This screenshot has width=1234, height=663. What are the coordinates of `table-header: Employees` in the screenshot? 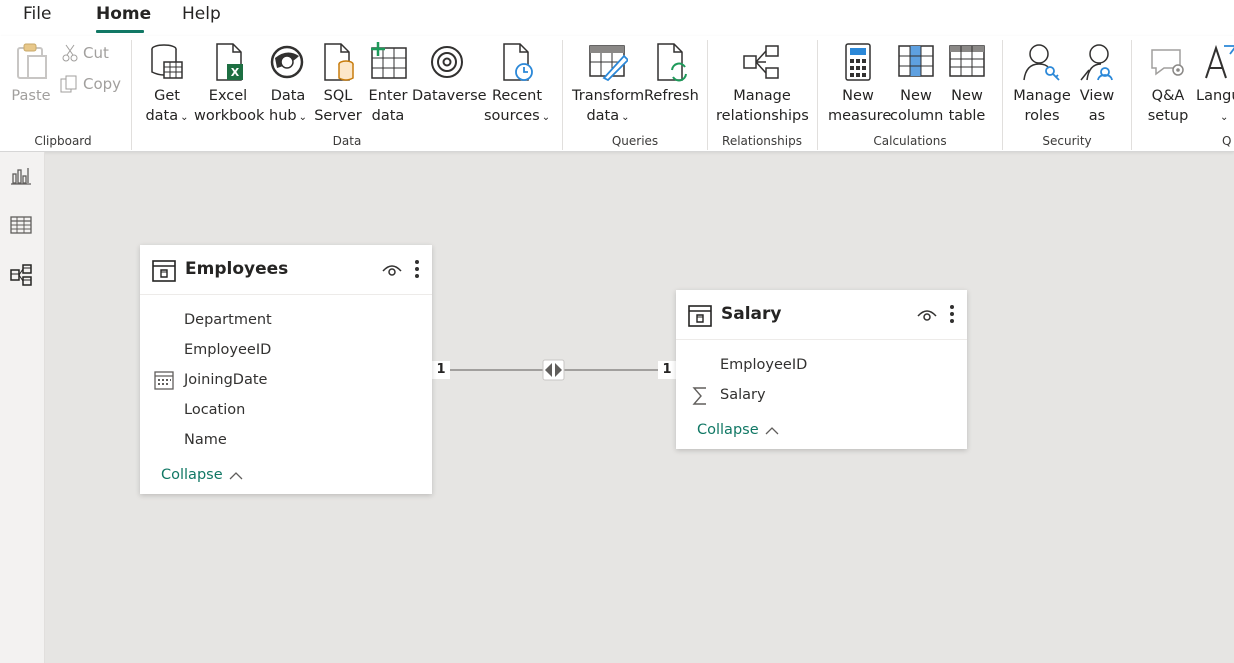 It's located at (286, 270).